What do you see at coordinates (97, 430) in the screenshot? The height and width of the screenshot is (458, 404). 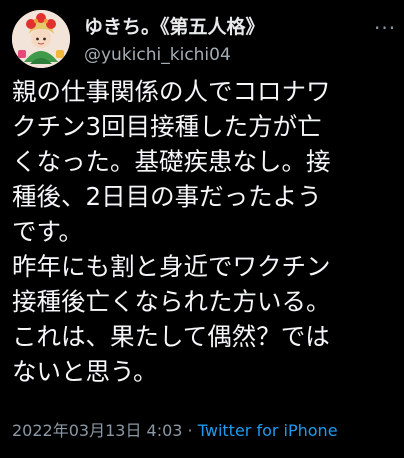 I see `tweet-timestamp: 2022年03月13日 4:03` at bounding box center [97, 430].